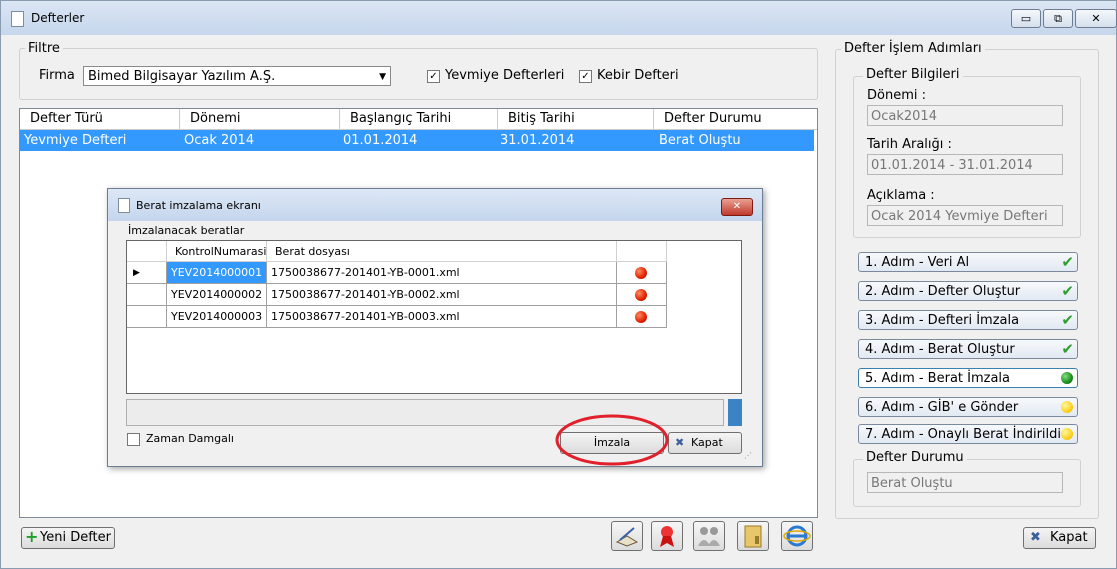 The height and width of the screenshot is (569, 1117). I want to click on row-header-corner, so click(147, 251).